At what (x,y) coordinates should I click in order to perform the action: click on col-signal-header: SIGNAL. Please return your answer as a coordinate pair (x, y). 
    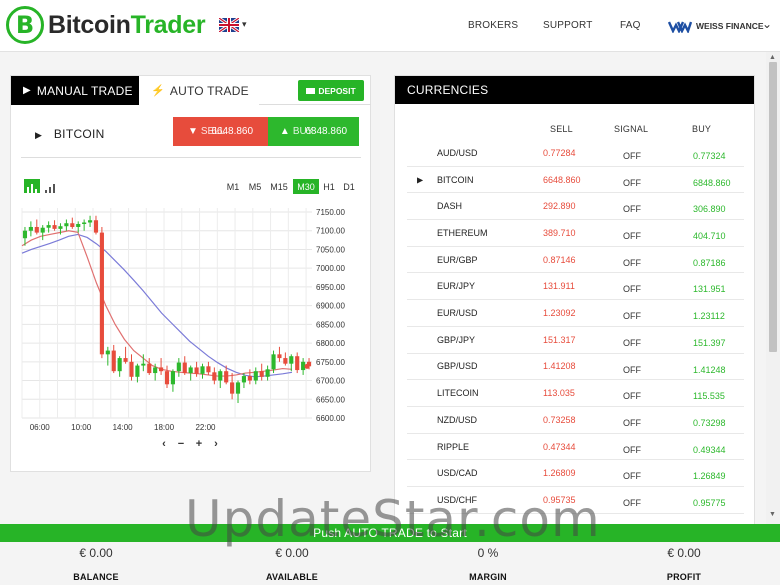
    Looking at the image, I should click on (631, 129).